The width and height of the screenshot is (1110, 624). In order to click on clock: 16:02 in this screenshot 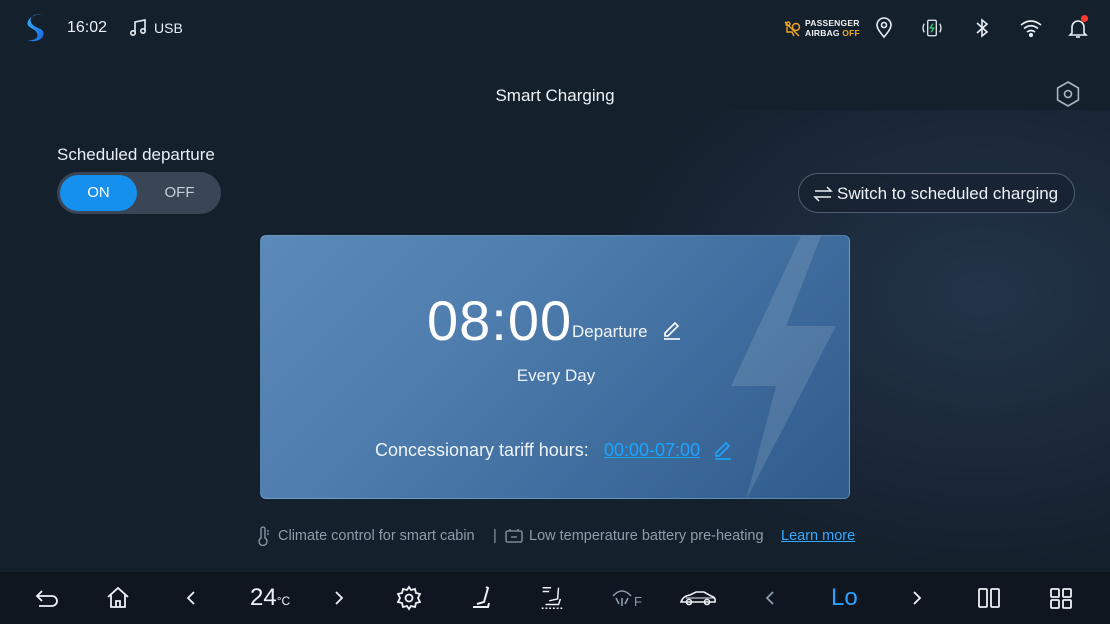, I will do `click(87, 27)`.